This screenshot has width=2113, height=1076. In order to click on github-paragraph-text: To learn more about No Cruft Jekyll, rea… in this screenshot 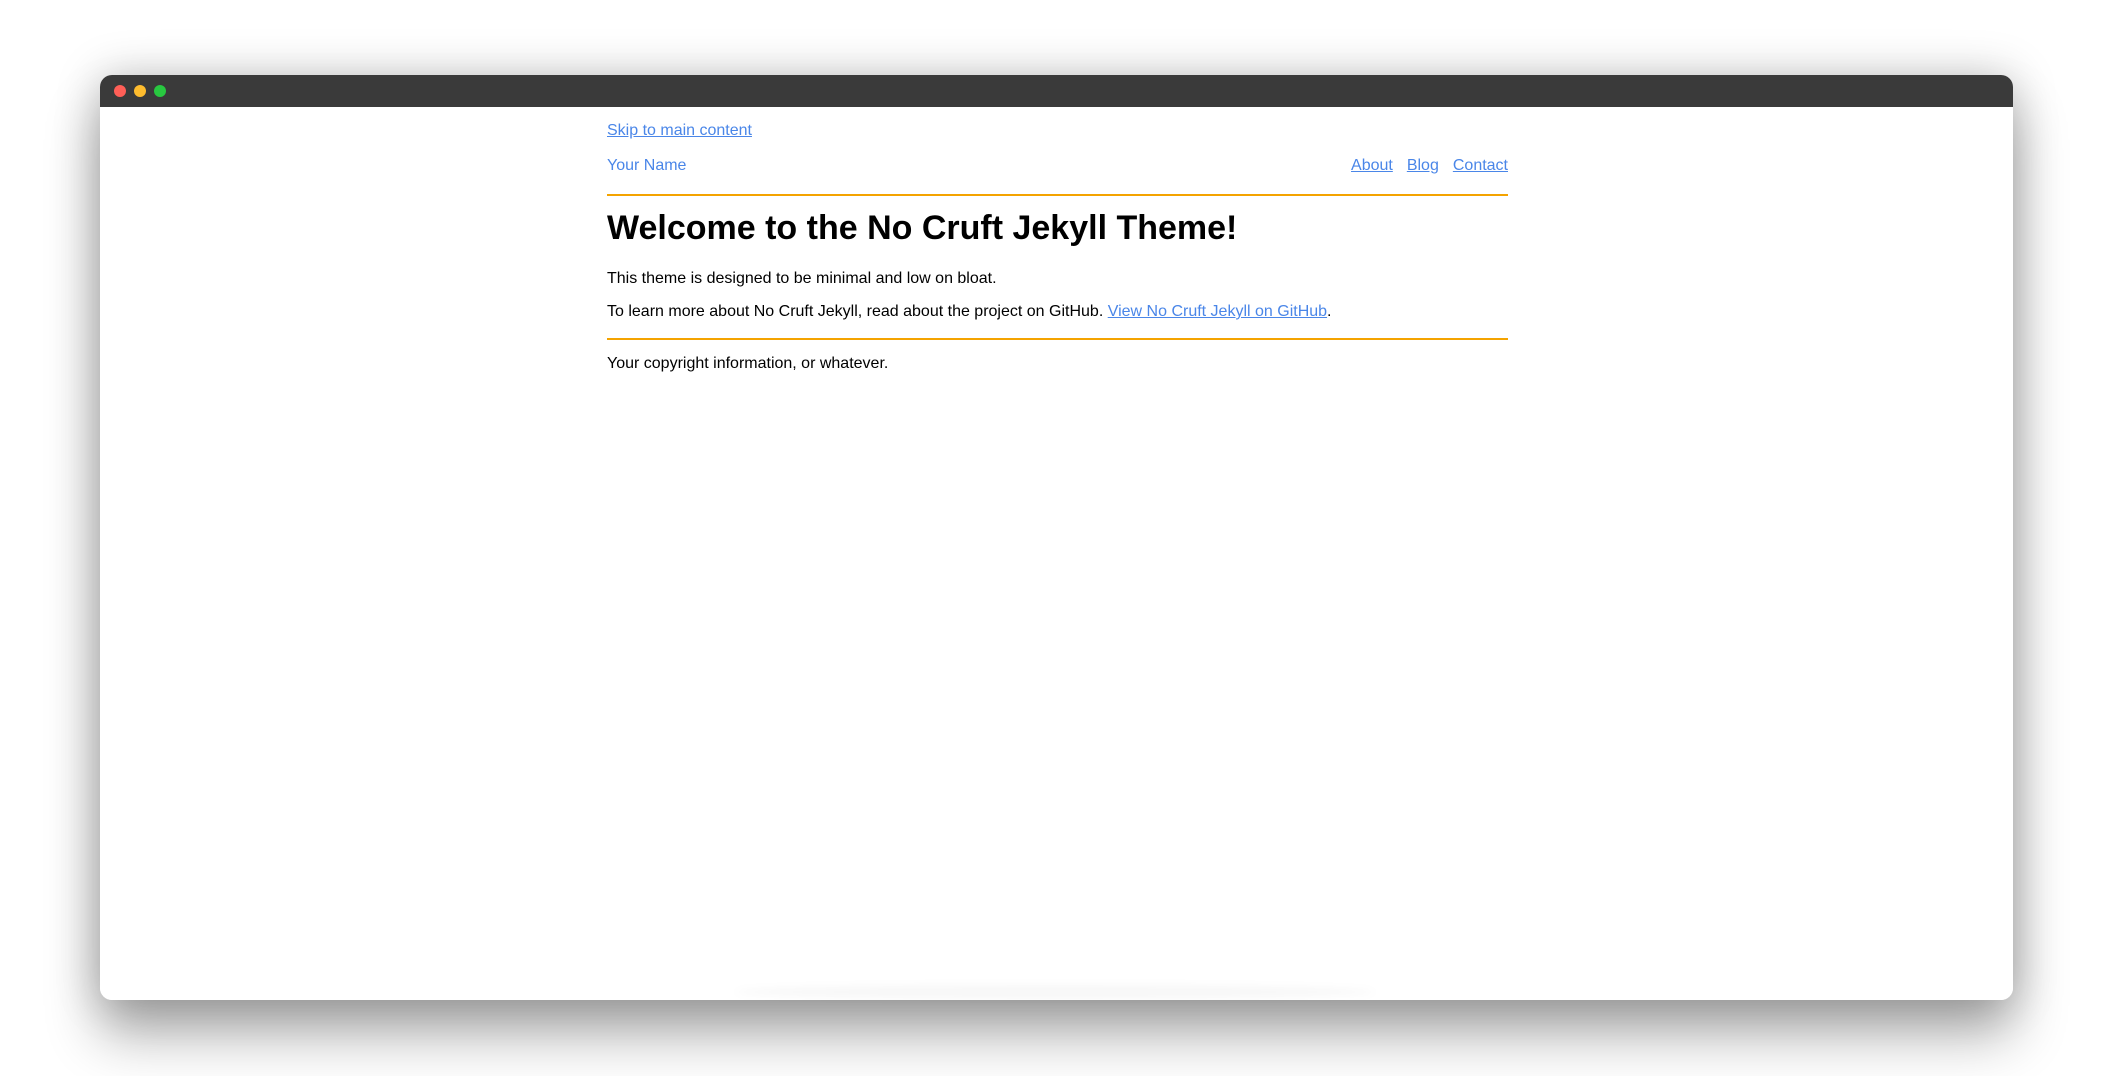, I will do `click(857, 311)`.